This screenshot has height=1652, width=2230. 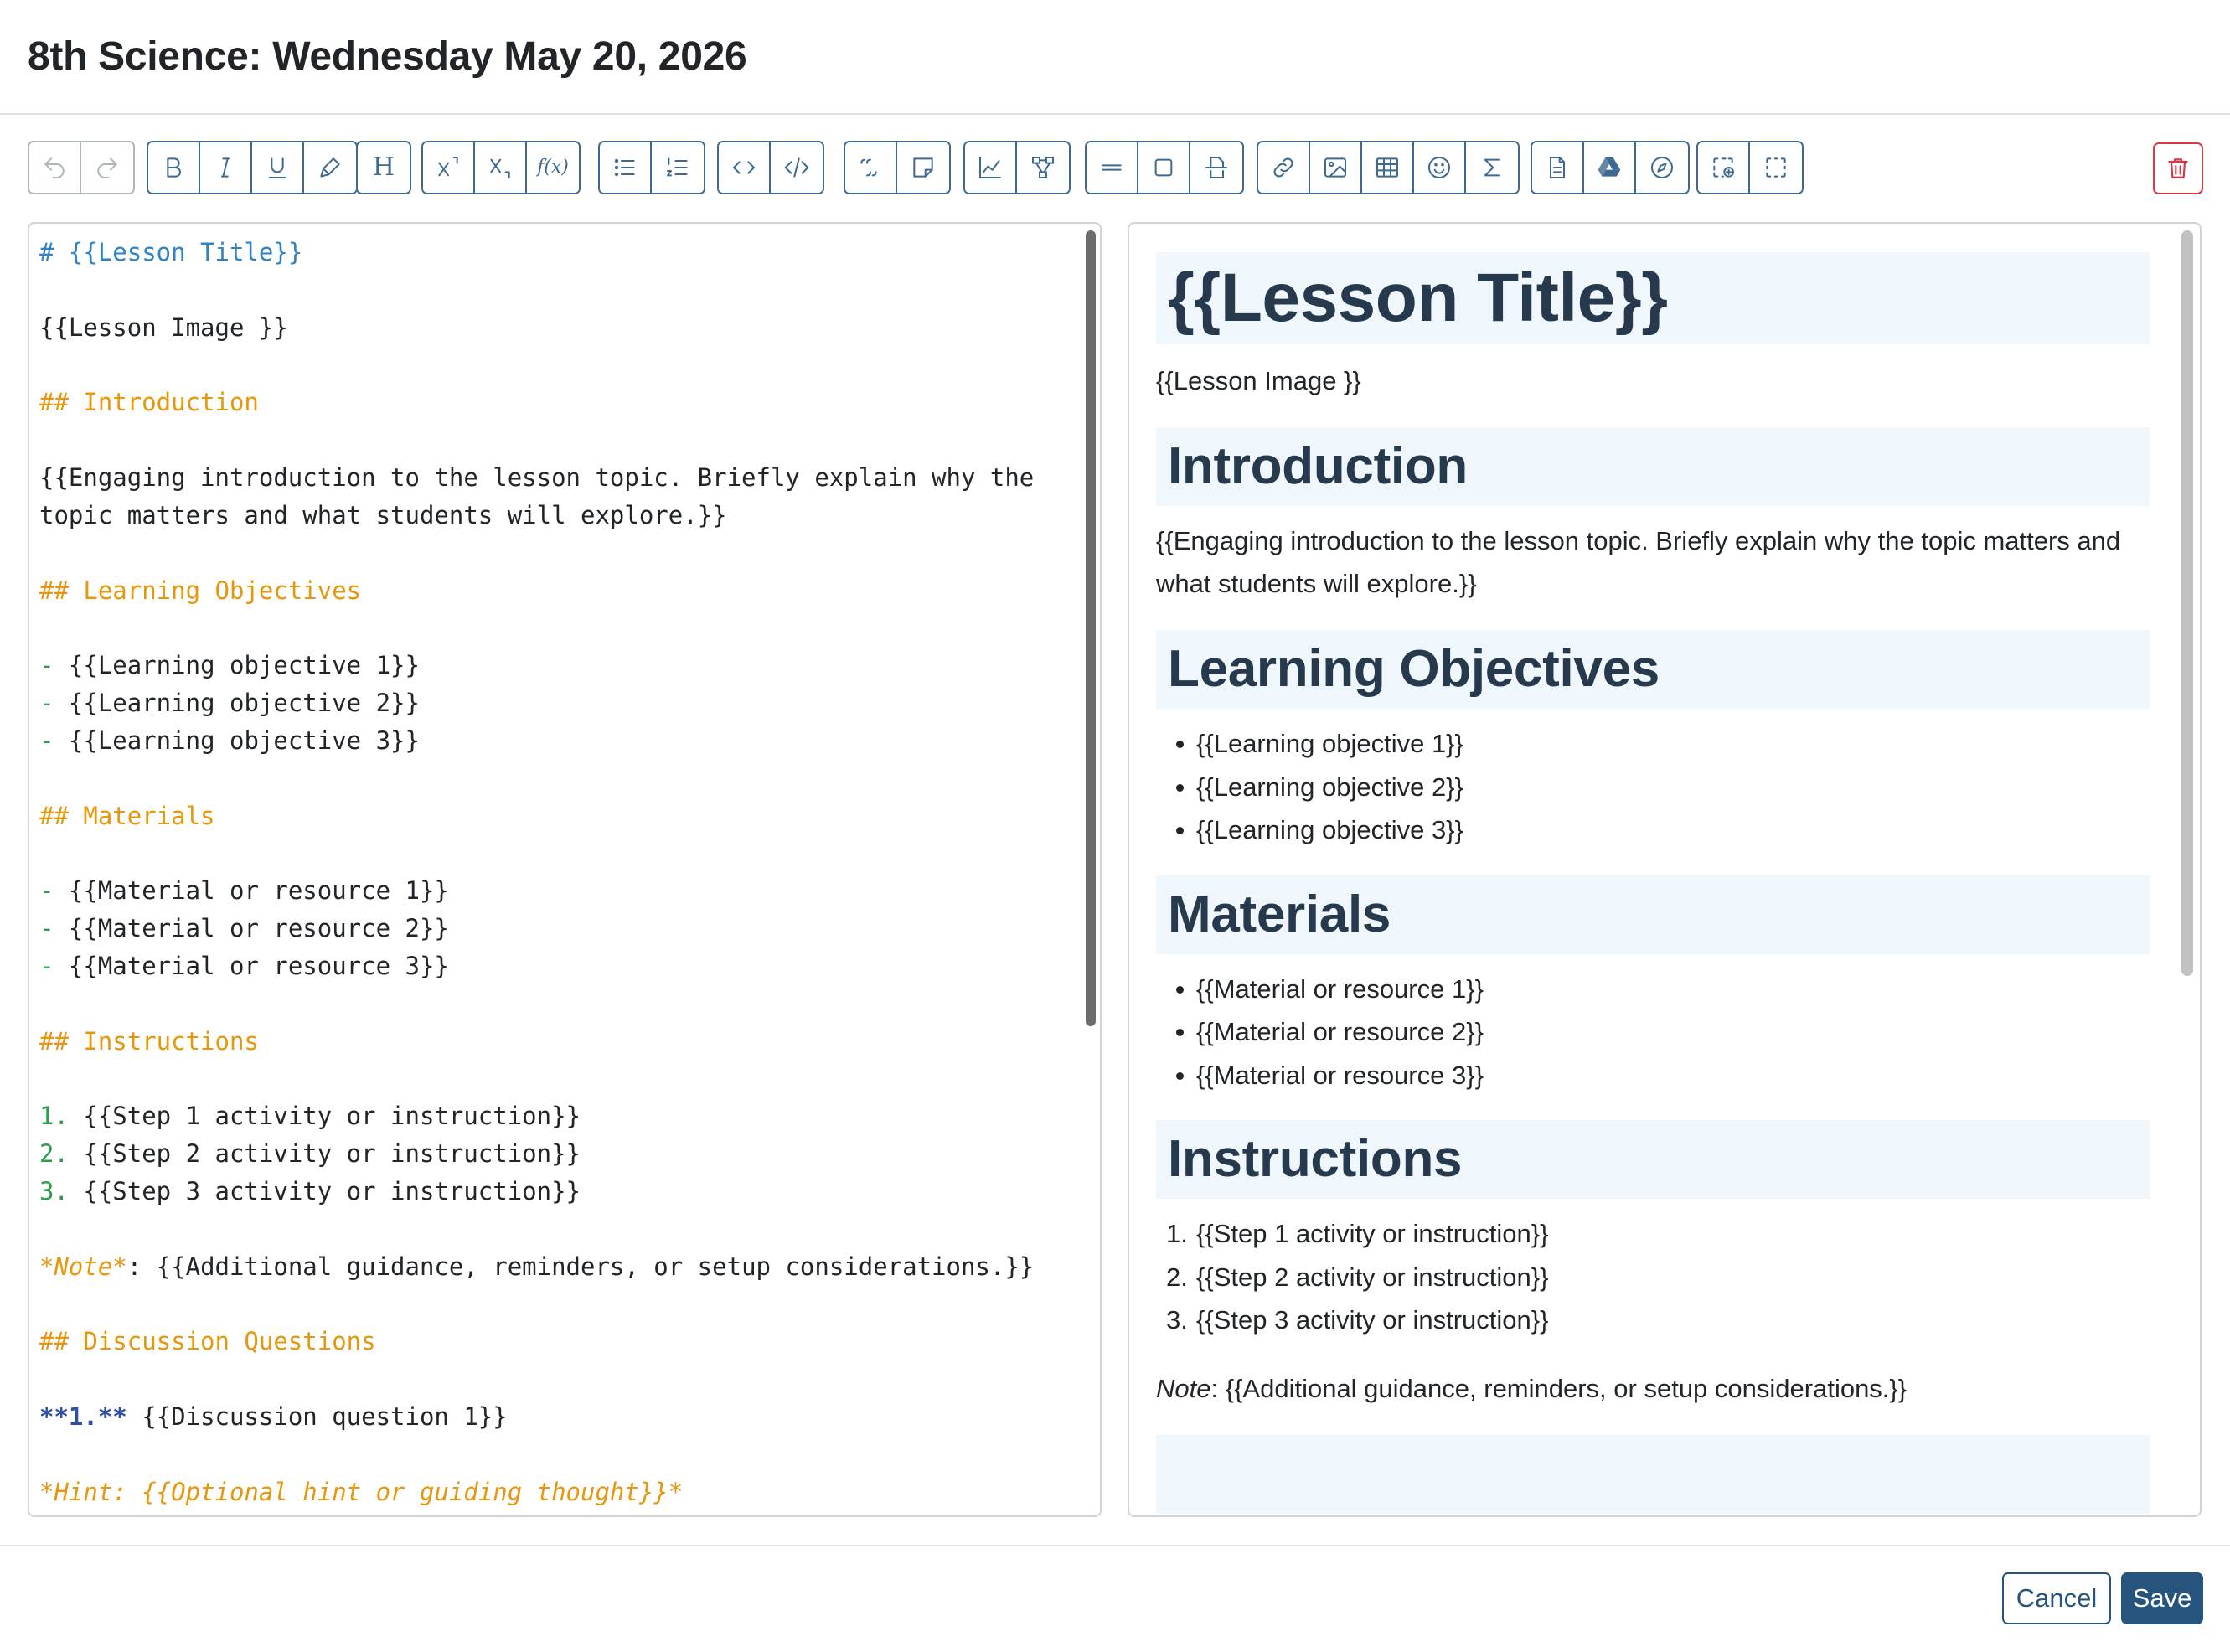 I want to click on horizontal-rule-button, so click(x=1112, y=167).